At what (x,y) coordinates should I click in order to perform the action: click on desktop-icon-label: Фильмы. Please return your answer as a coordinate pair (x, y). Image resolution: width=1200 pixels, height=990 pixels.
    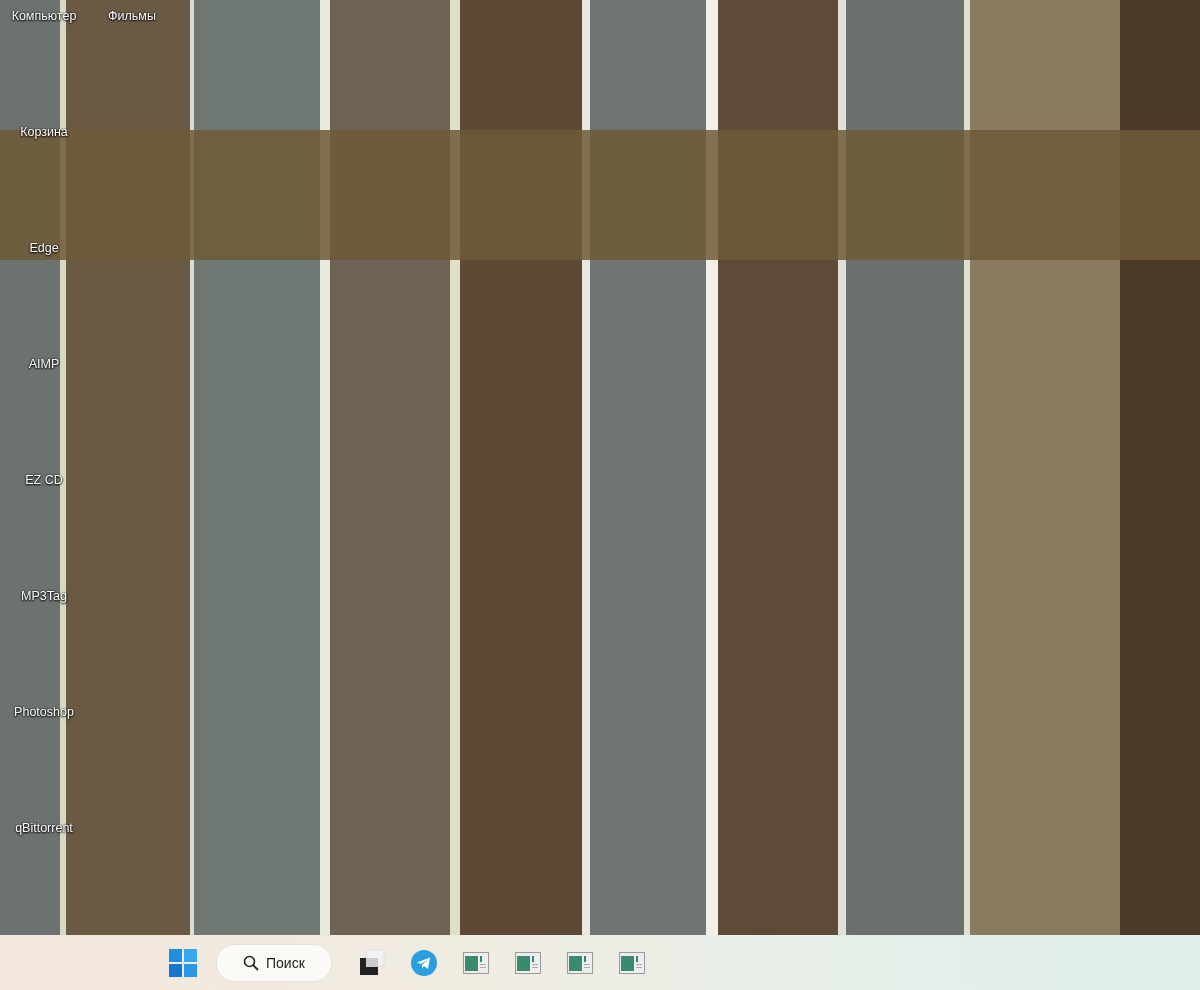
    Looking at the image, I should click on (132, 16).